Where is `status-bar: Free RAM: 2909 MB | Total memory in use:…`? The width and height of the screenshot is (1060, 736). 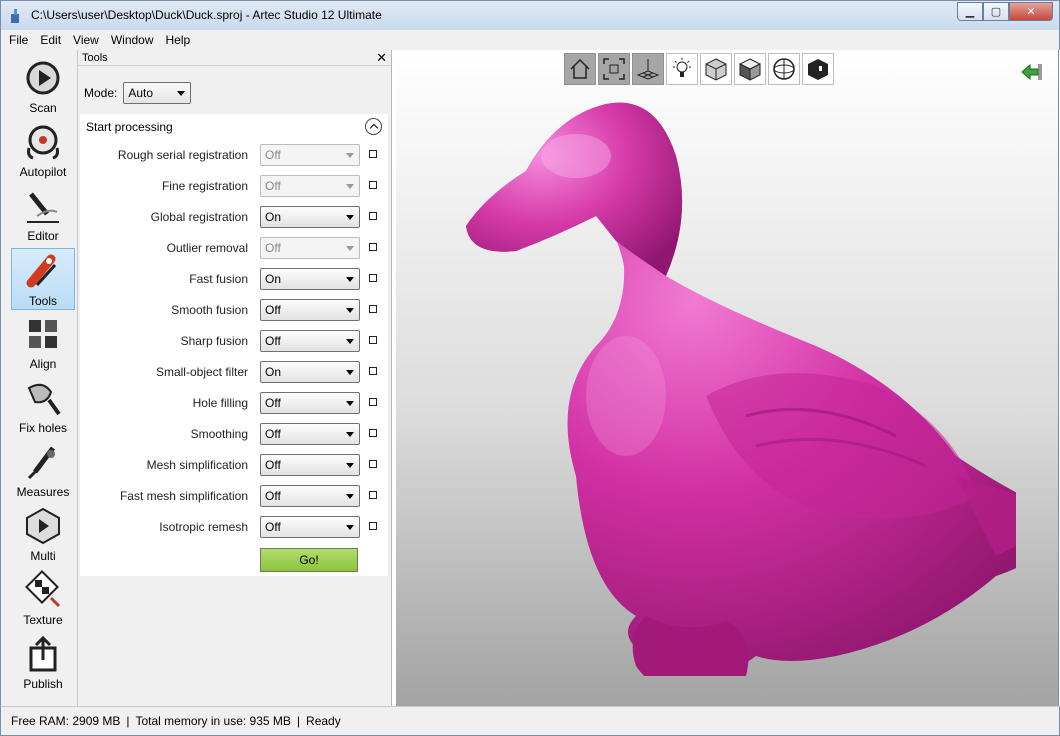 status-bar: Free RAM: 2909 MB | Total memory in use:… is located at coordinates (530, 721).